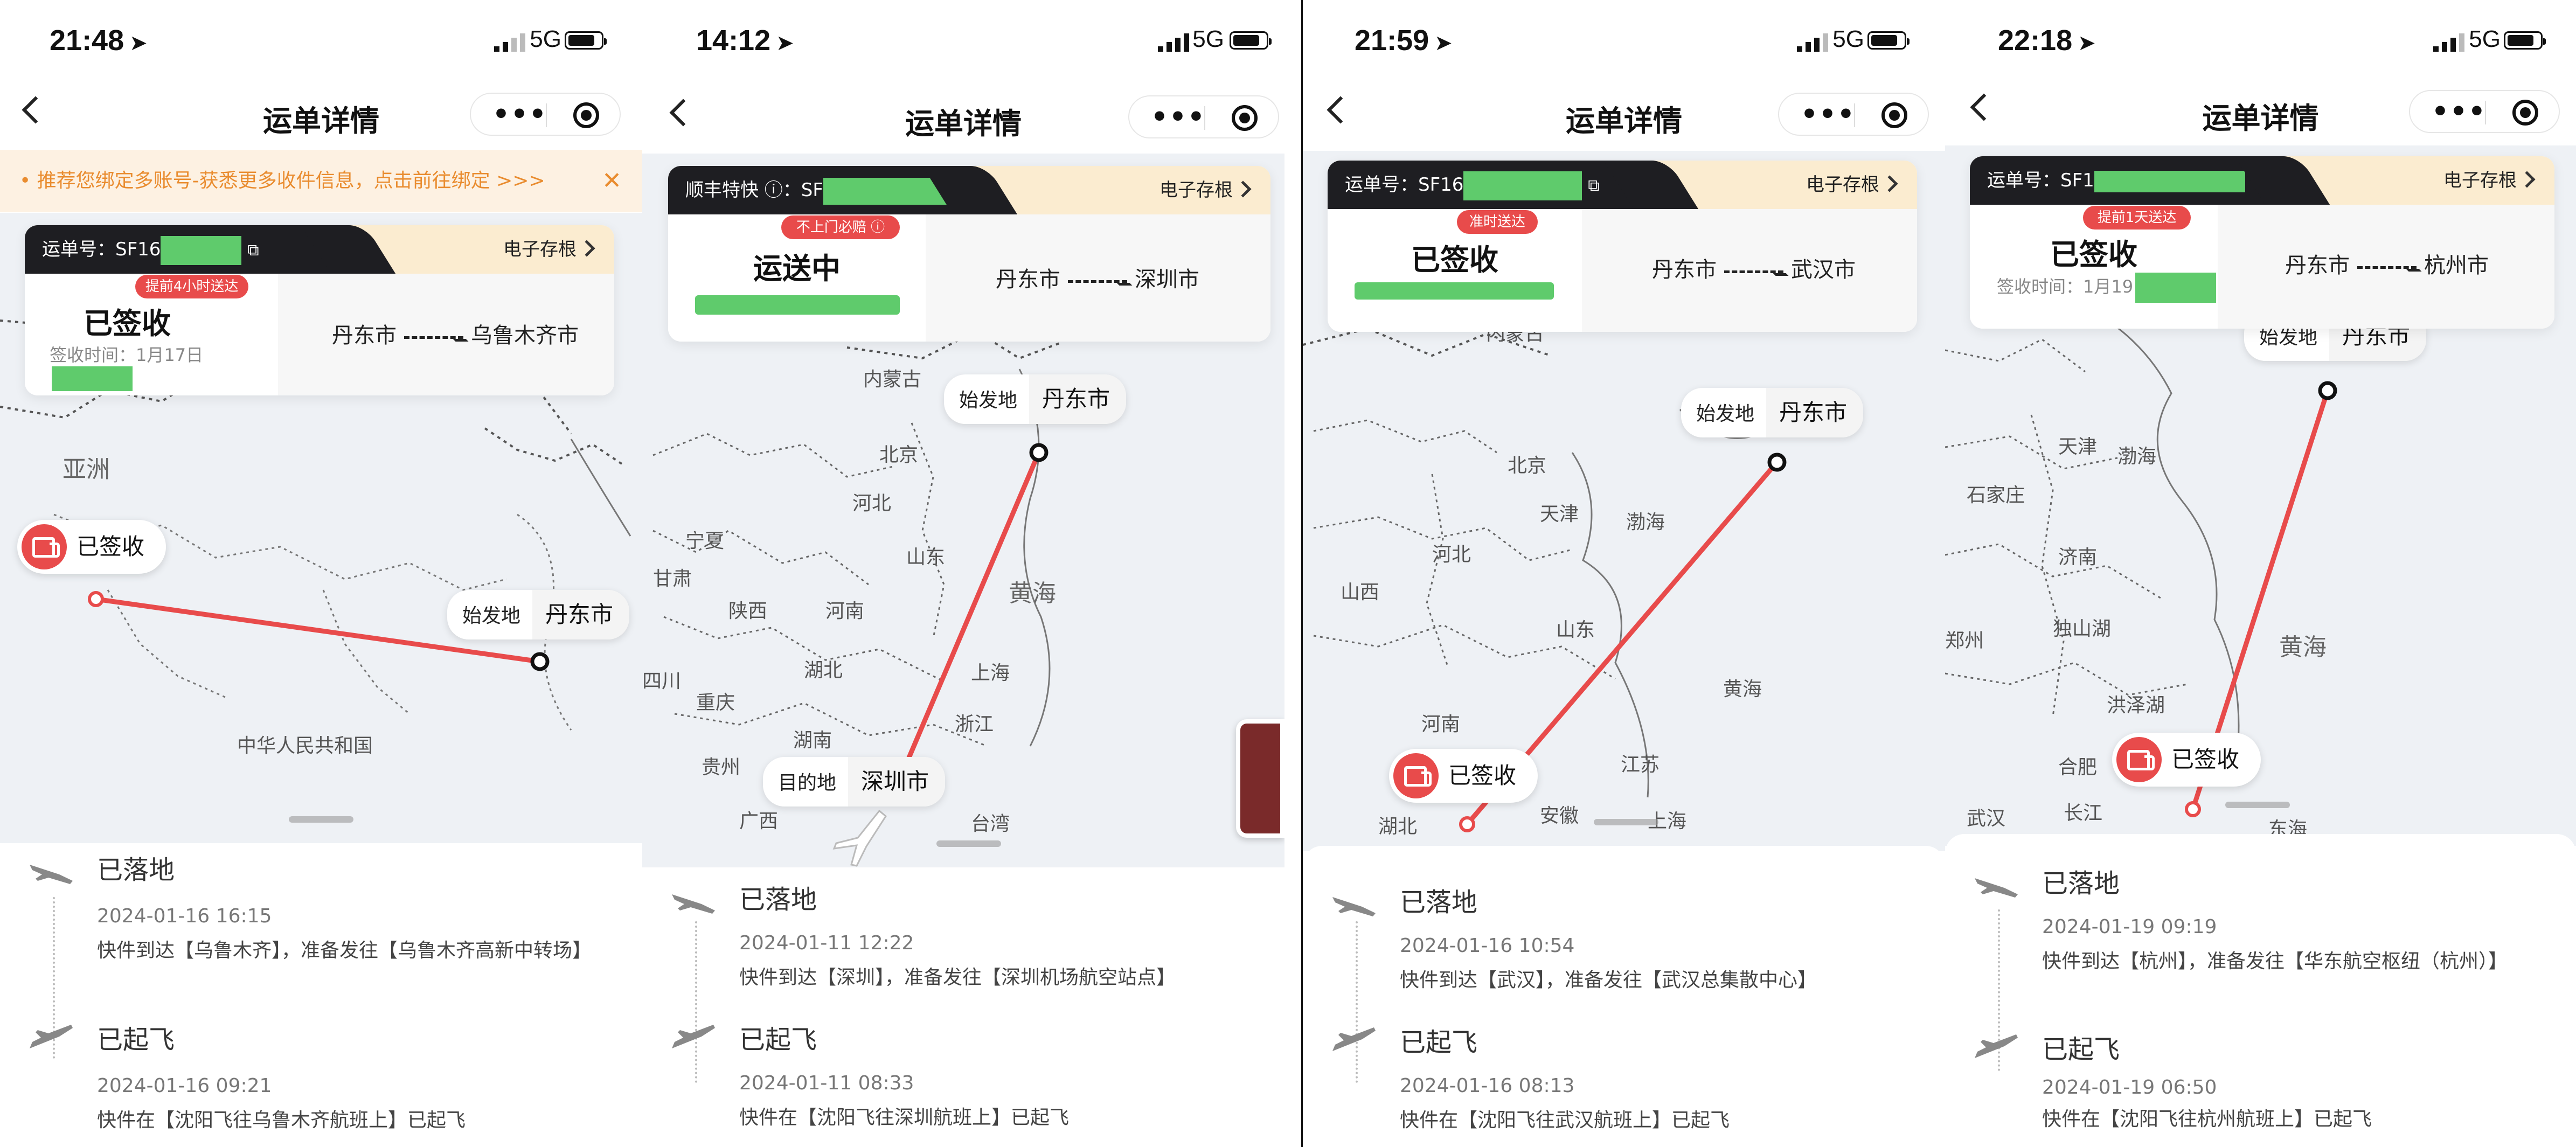 The image size is (2576, 1147). I want to click on status-title: 运送中, so click(797, 269).